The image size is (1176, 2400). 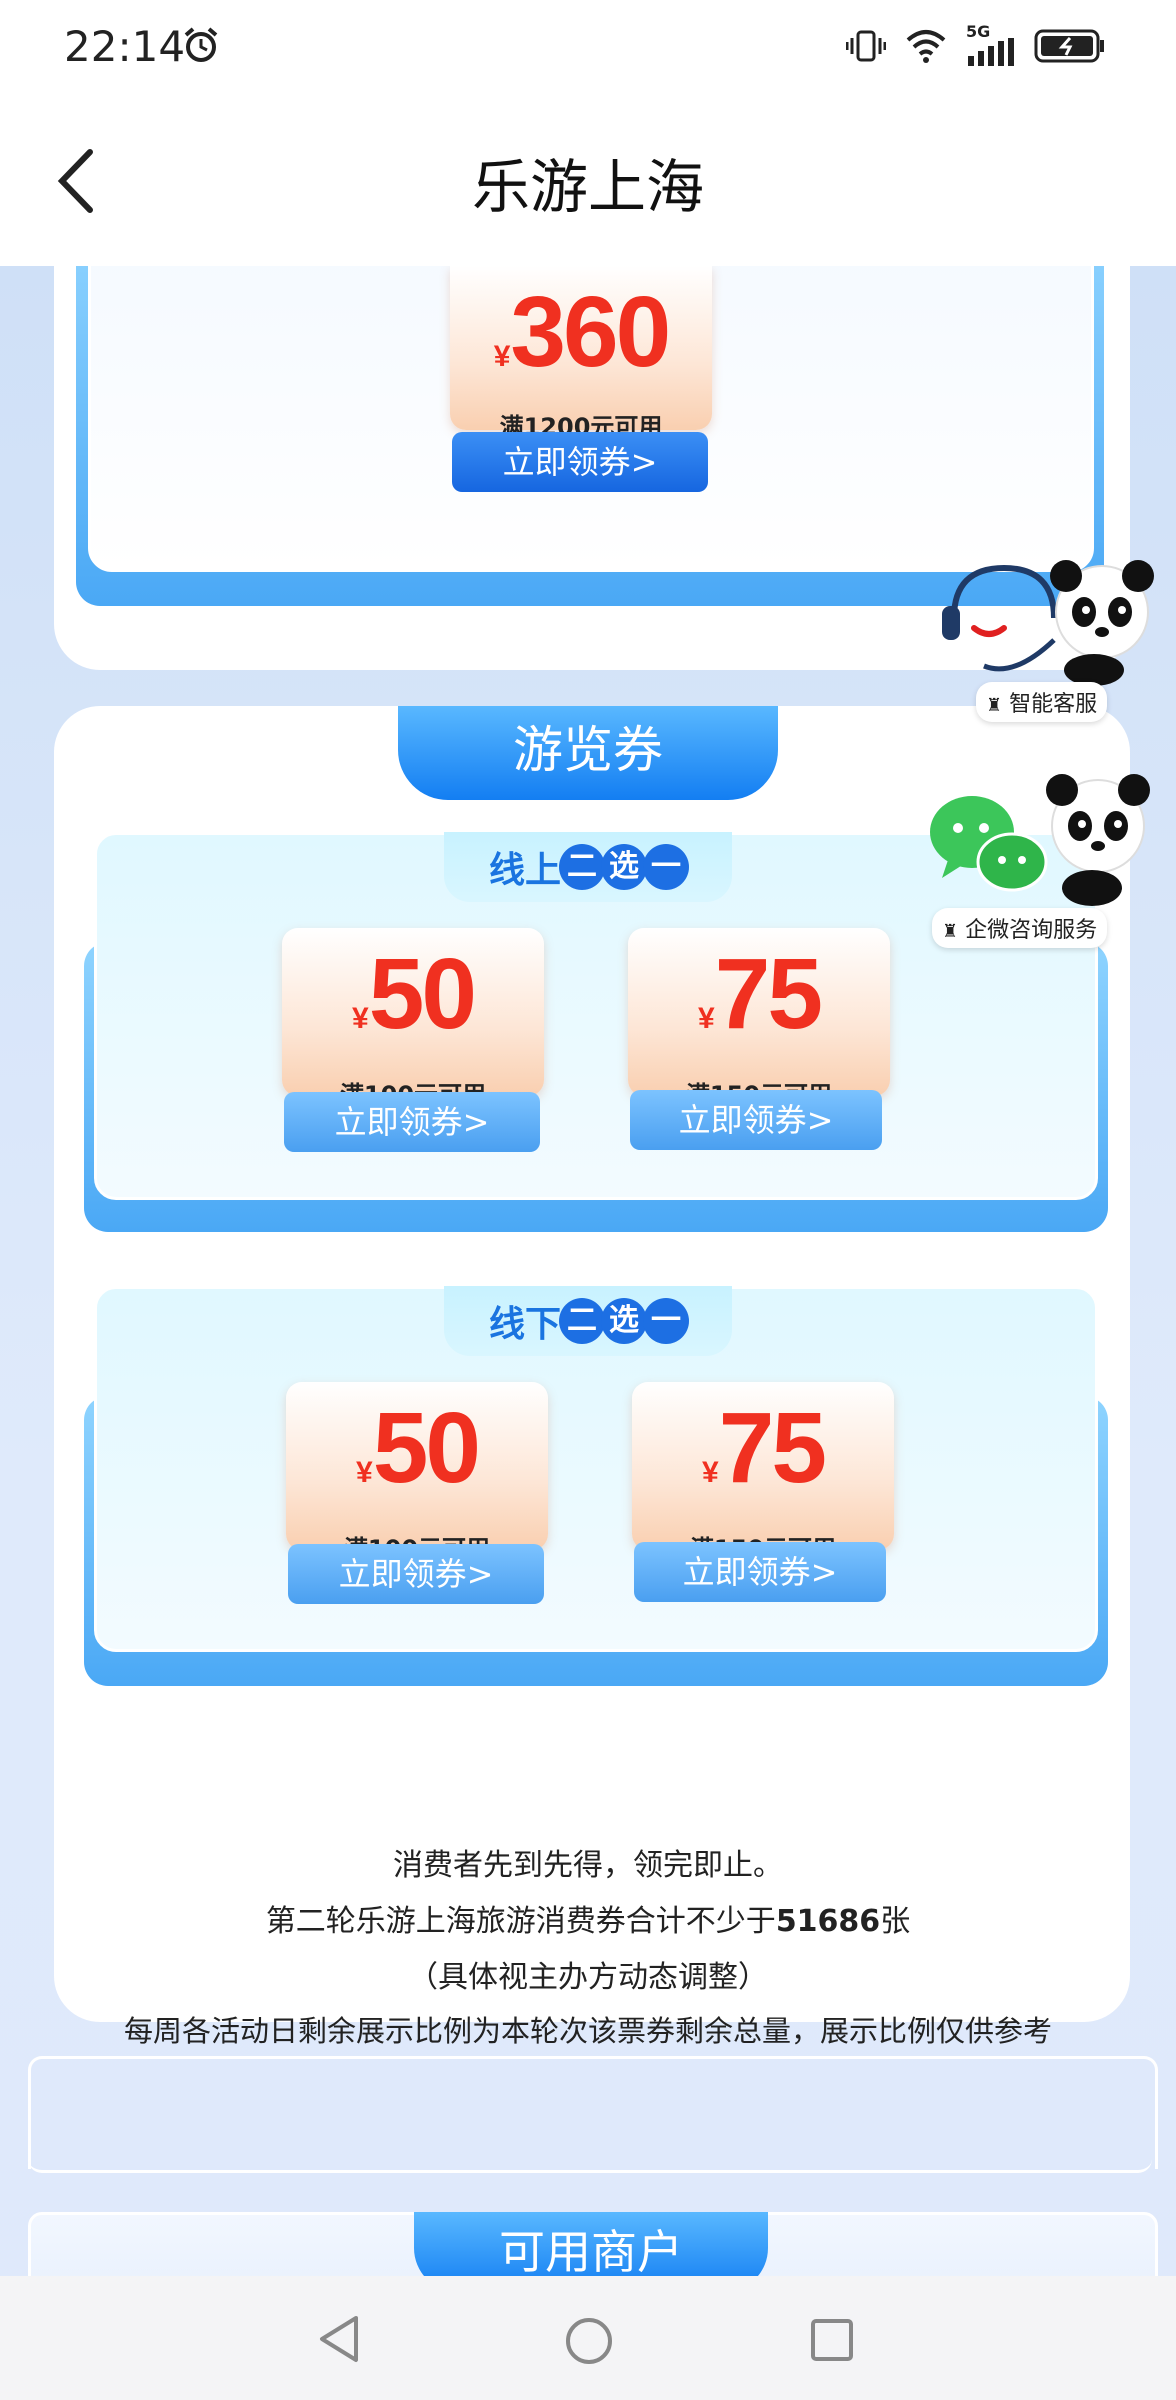 What do you see at coordinates (524, 870) in the screenshot?
I see `online-tab-label: 线上` at bounding box center [524, 870].